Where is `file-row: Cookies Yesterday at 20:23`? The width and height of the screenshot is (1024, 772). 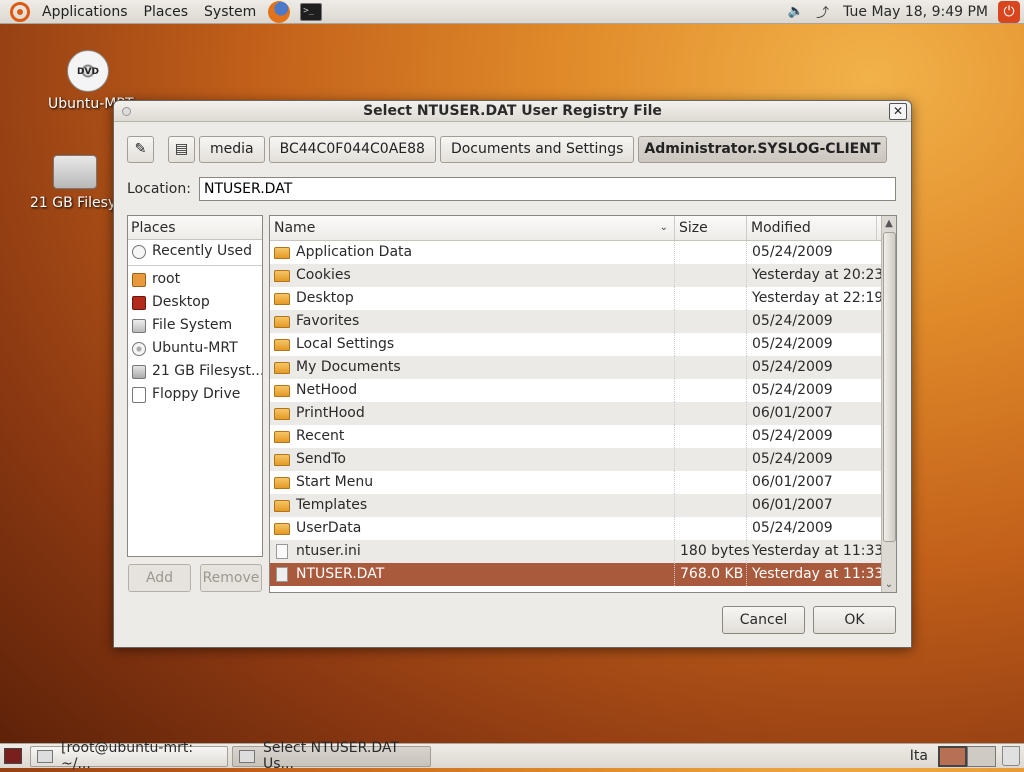 file-row: Cookies Yesterday at 20:23 is located at coordinates (583, 275).